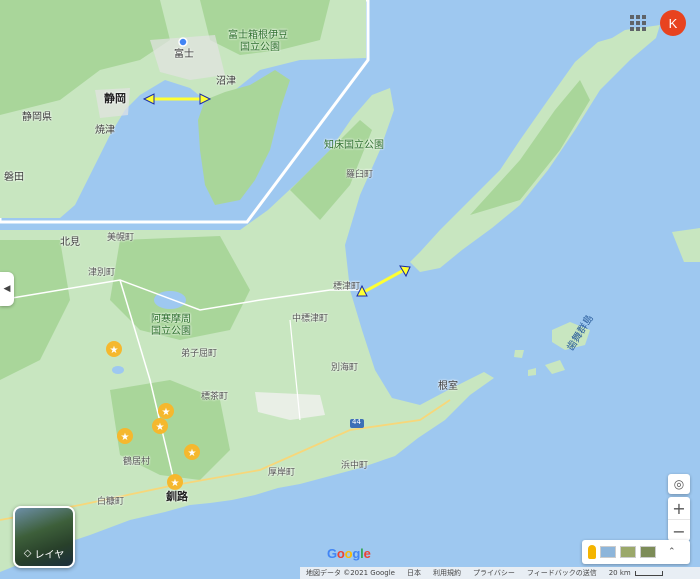  I want to click on route-number: 44, so click(356, 422).